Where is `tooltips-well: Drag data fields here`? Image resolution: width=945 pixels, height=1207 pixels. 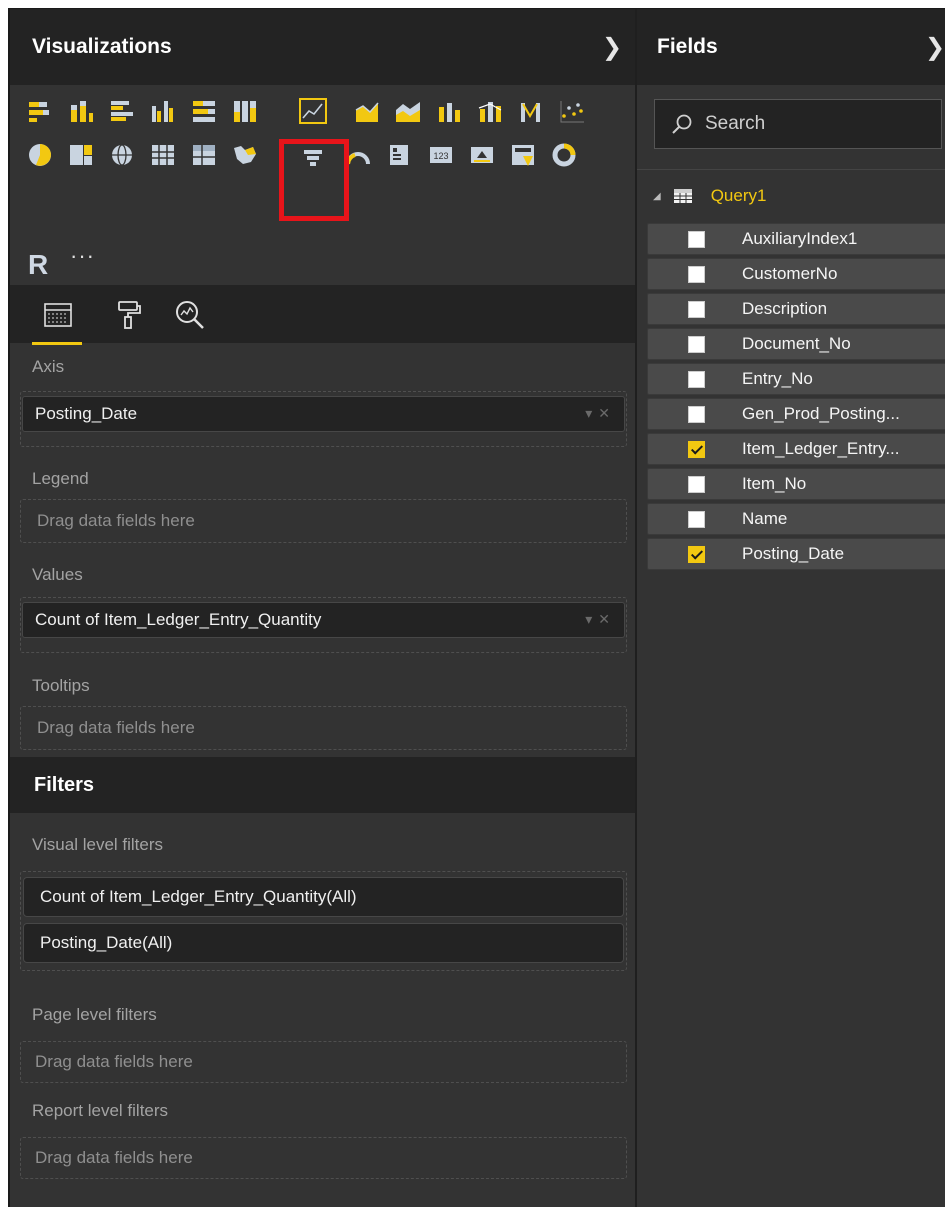
tooltips-well: Drag data fields here is located at coordinates (323, 728).